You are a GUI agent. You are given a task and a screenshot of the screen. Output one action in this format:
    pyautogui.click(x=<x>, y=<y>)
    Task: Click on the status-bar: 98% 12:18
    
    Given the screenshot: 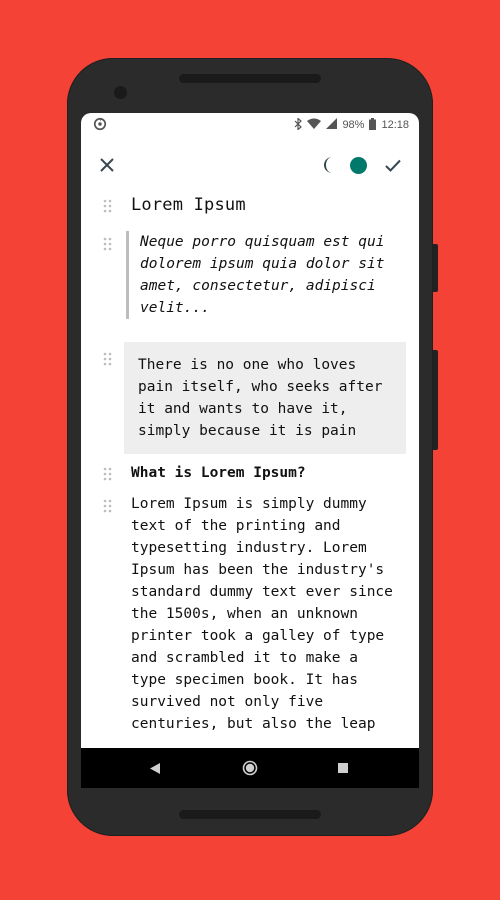 What is the action you would take?
    pyautogui.click(x=250, y=125)
    